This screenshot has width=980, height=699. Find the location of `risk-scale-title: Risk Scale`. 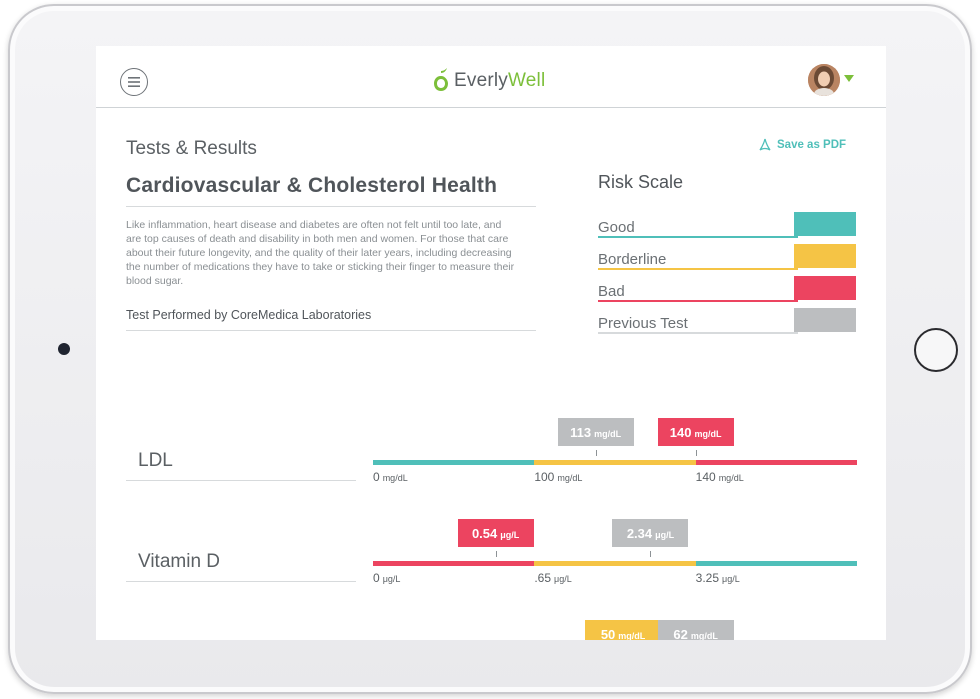

risk-scale-title: Risk Scale is located at coordinates (641, 182).